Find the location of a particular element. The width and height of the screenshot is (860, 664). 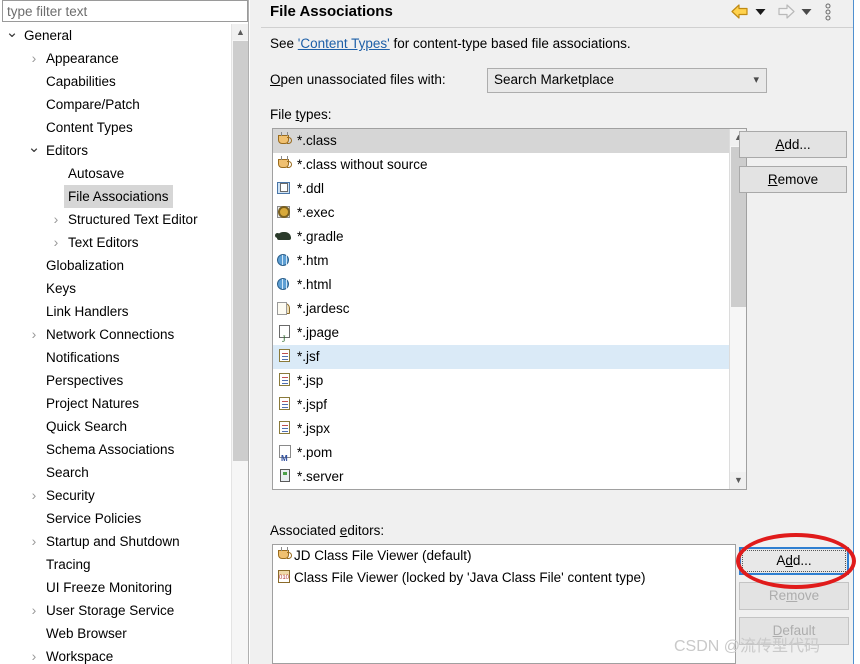

maven-pom-icon is located at coordinates (286, 457).